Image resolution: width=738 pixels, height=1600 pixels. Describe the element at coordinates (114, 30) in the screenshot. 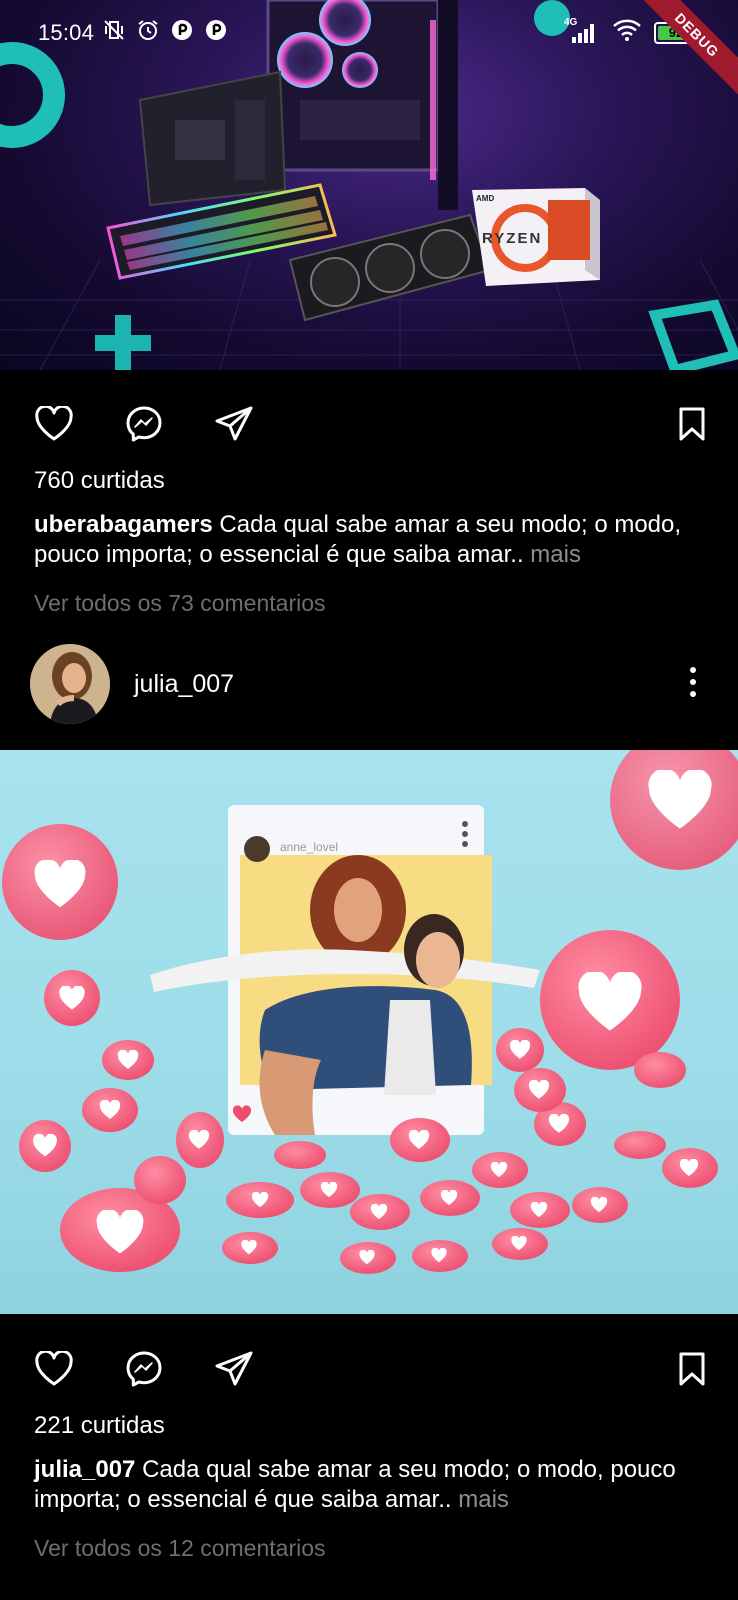

I see `vibrate-off-icon` at that location.